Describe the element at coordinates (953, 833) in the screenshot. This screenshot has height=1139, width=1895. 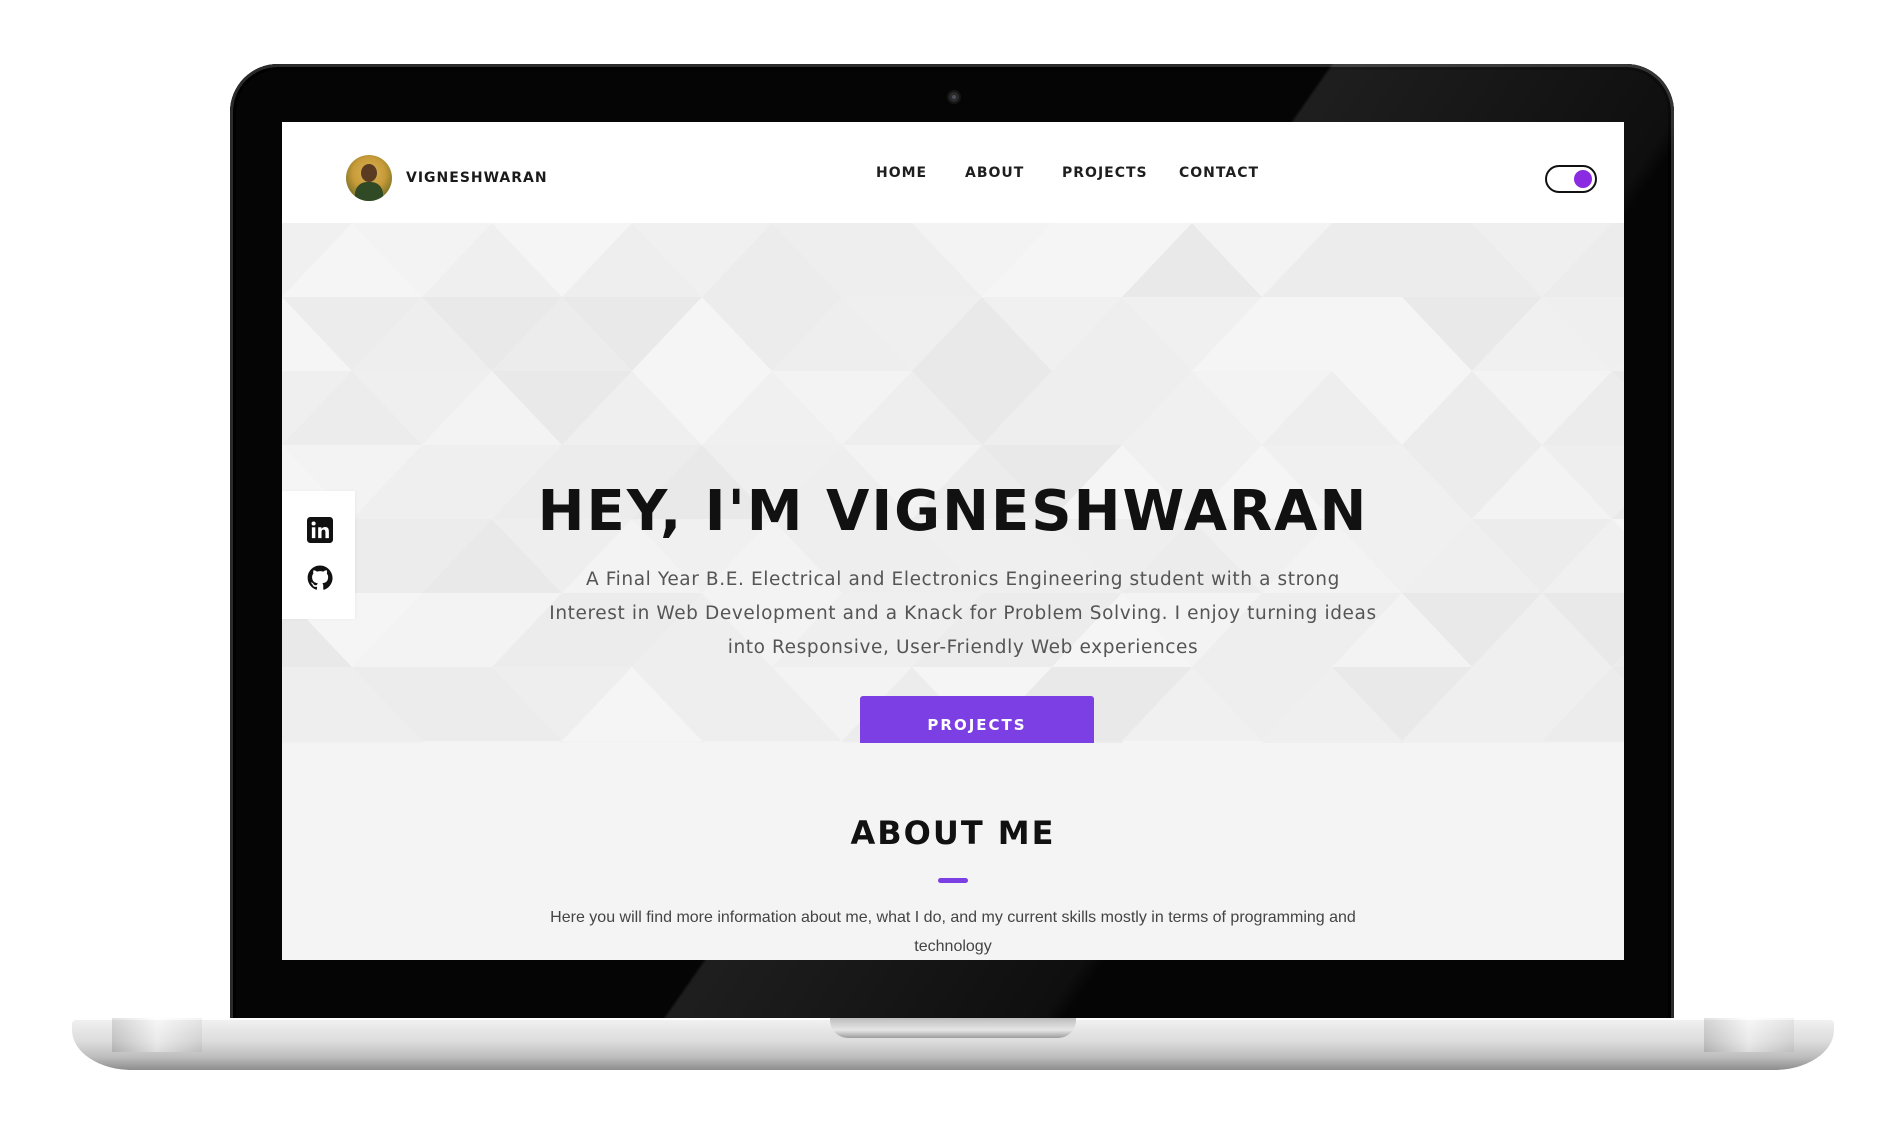
I see `about-title: ABOUT ME` at that location.